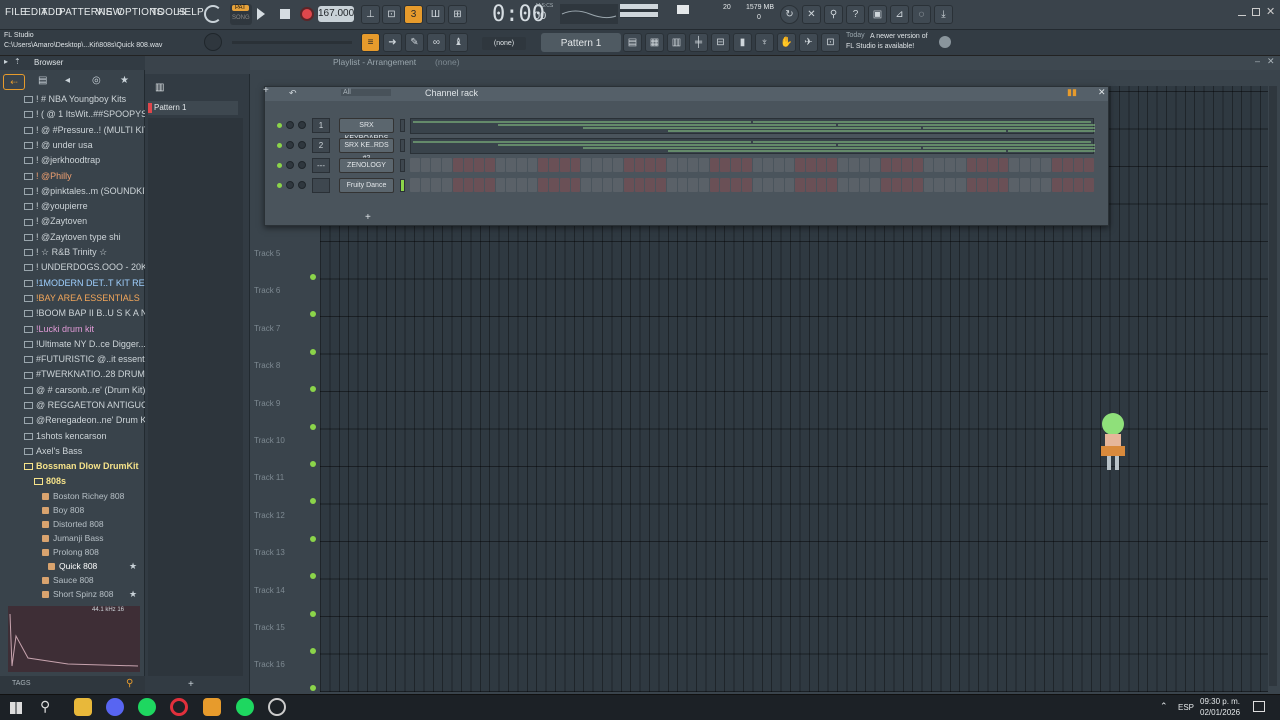 Image resolution: width=1280 pixels, height=720 pixels. I want to click on track-label: Track 10, so click(269, 440).